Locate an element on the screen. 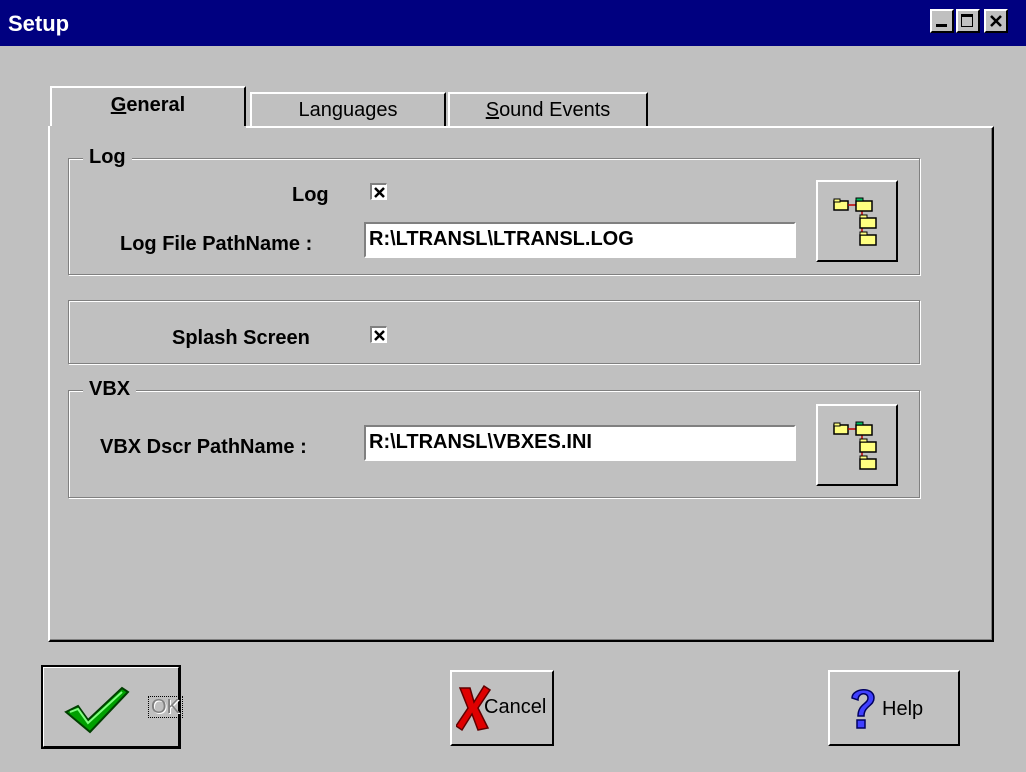  help-button: Help is located at coordinates (894, 708).